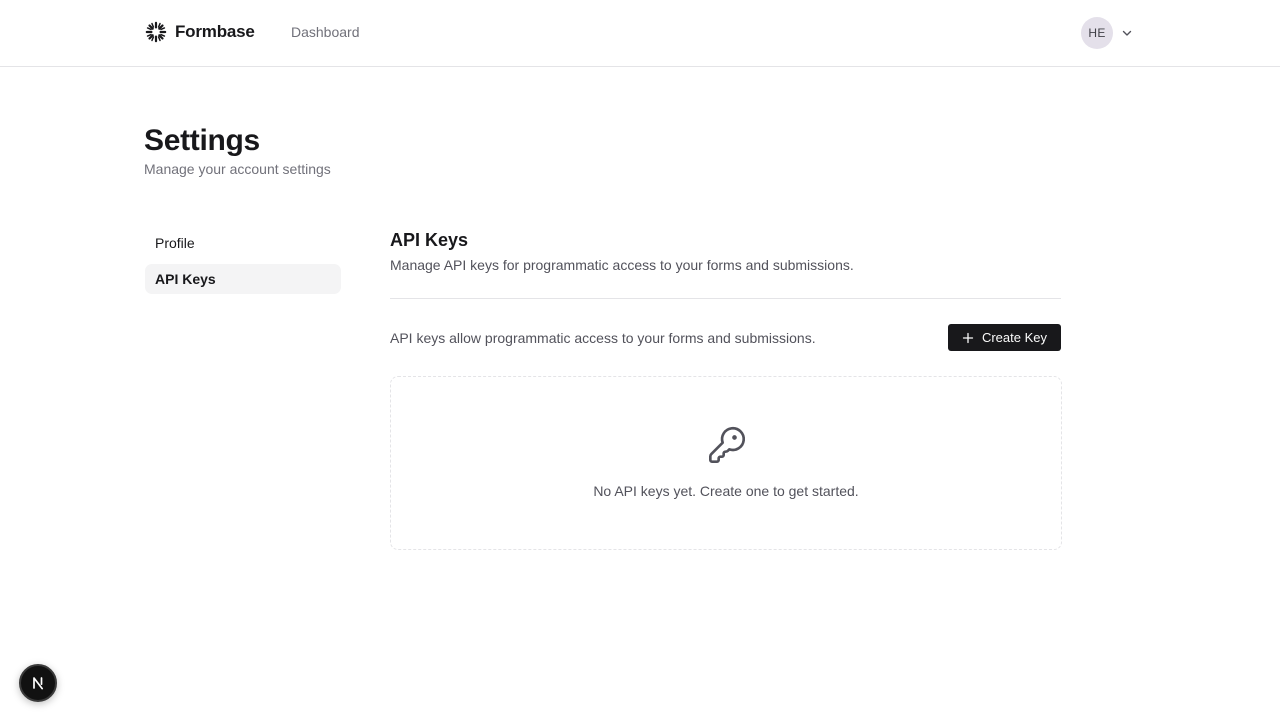 The width and height of the screenshot is (1280, 720). I want to click on plus-icon, so click(968, 337).